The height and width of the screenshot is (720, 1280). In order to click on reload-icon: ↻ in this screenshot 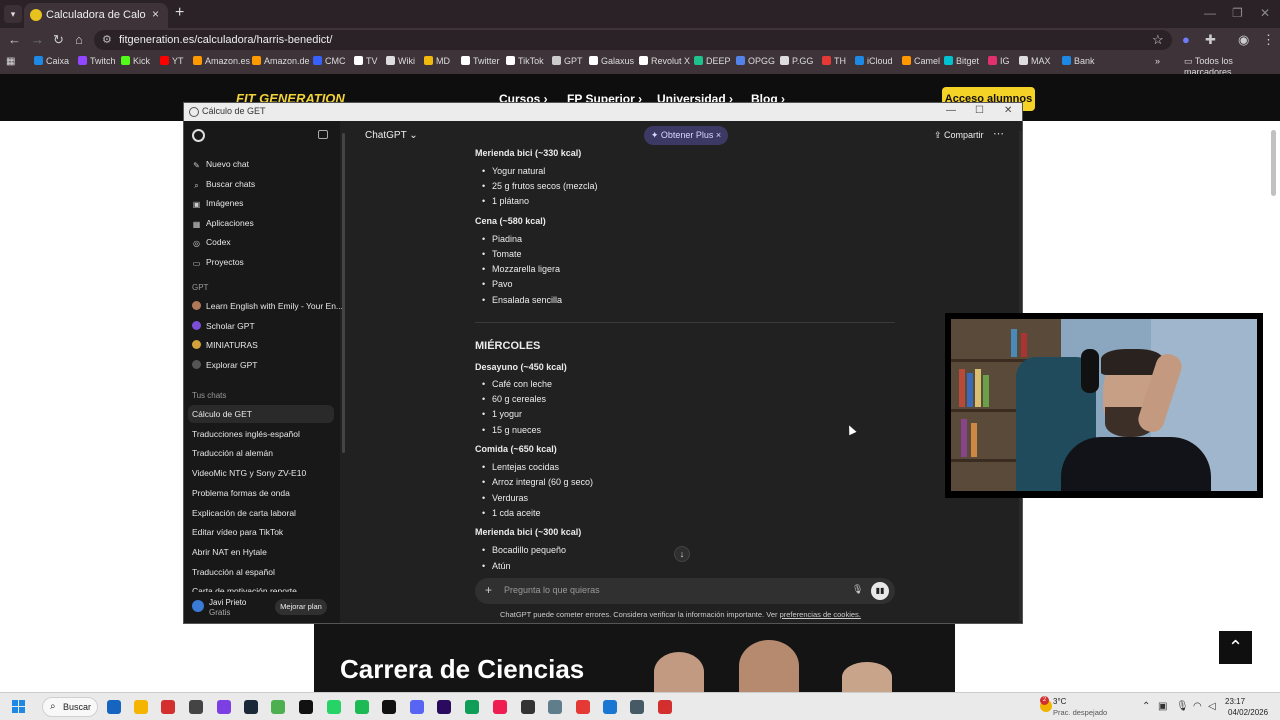, I will do `click(58, 40)`.